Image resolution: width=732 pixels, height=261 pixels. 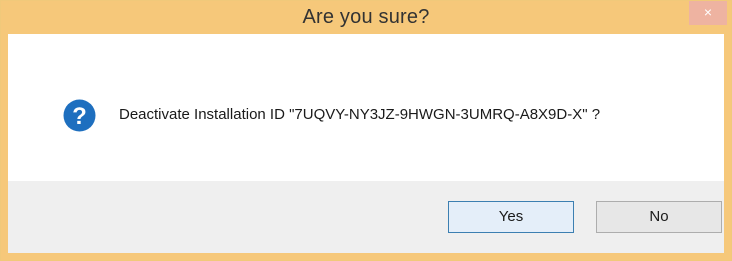 I want to click on dialog-title: Are you sure?, so click(x=366, y=17).